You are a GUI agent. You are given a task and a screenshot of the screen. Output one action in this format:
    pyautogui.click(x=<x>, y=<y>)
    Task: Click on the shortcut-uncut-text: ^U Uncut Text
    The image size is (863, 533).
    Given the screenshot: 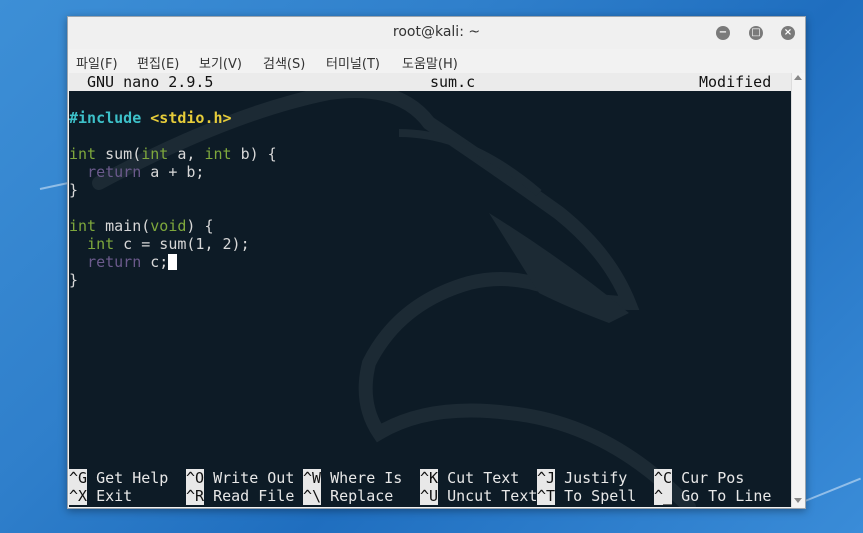 What is the action you would take?
    pyautogui.click(x=478, y=496)
    